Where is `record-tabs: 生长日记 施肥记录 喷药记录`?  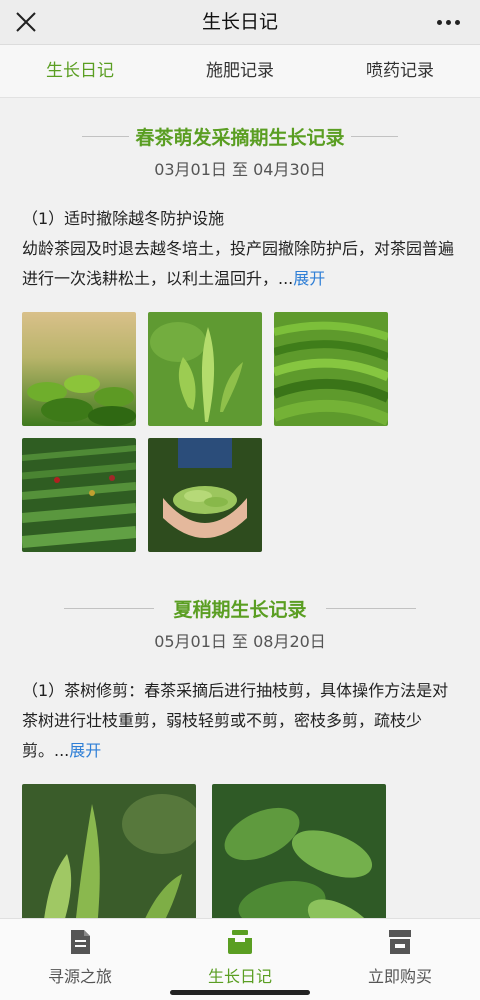 record-tabs: 生长日记 施肥记录 喷药记录 is located at coordinates (240, 71).